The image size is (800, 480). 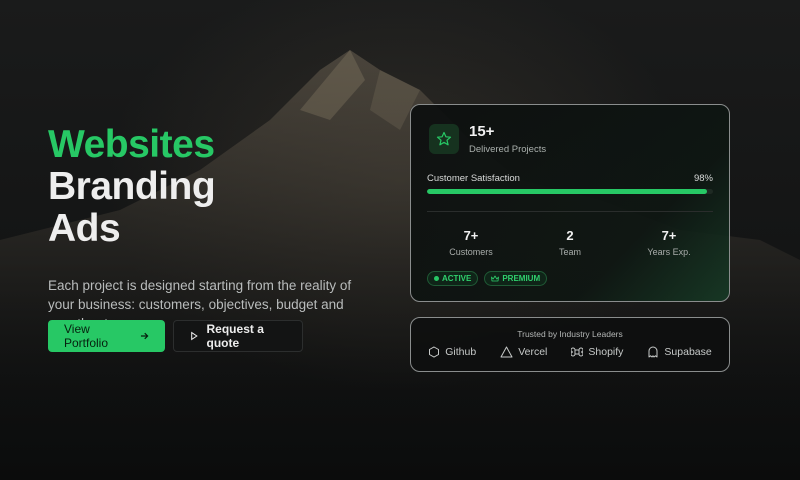 I want to click on satisfaction-bar-fill, so click(x=567, y=191).